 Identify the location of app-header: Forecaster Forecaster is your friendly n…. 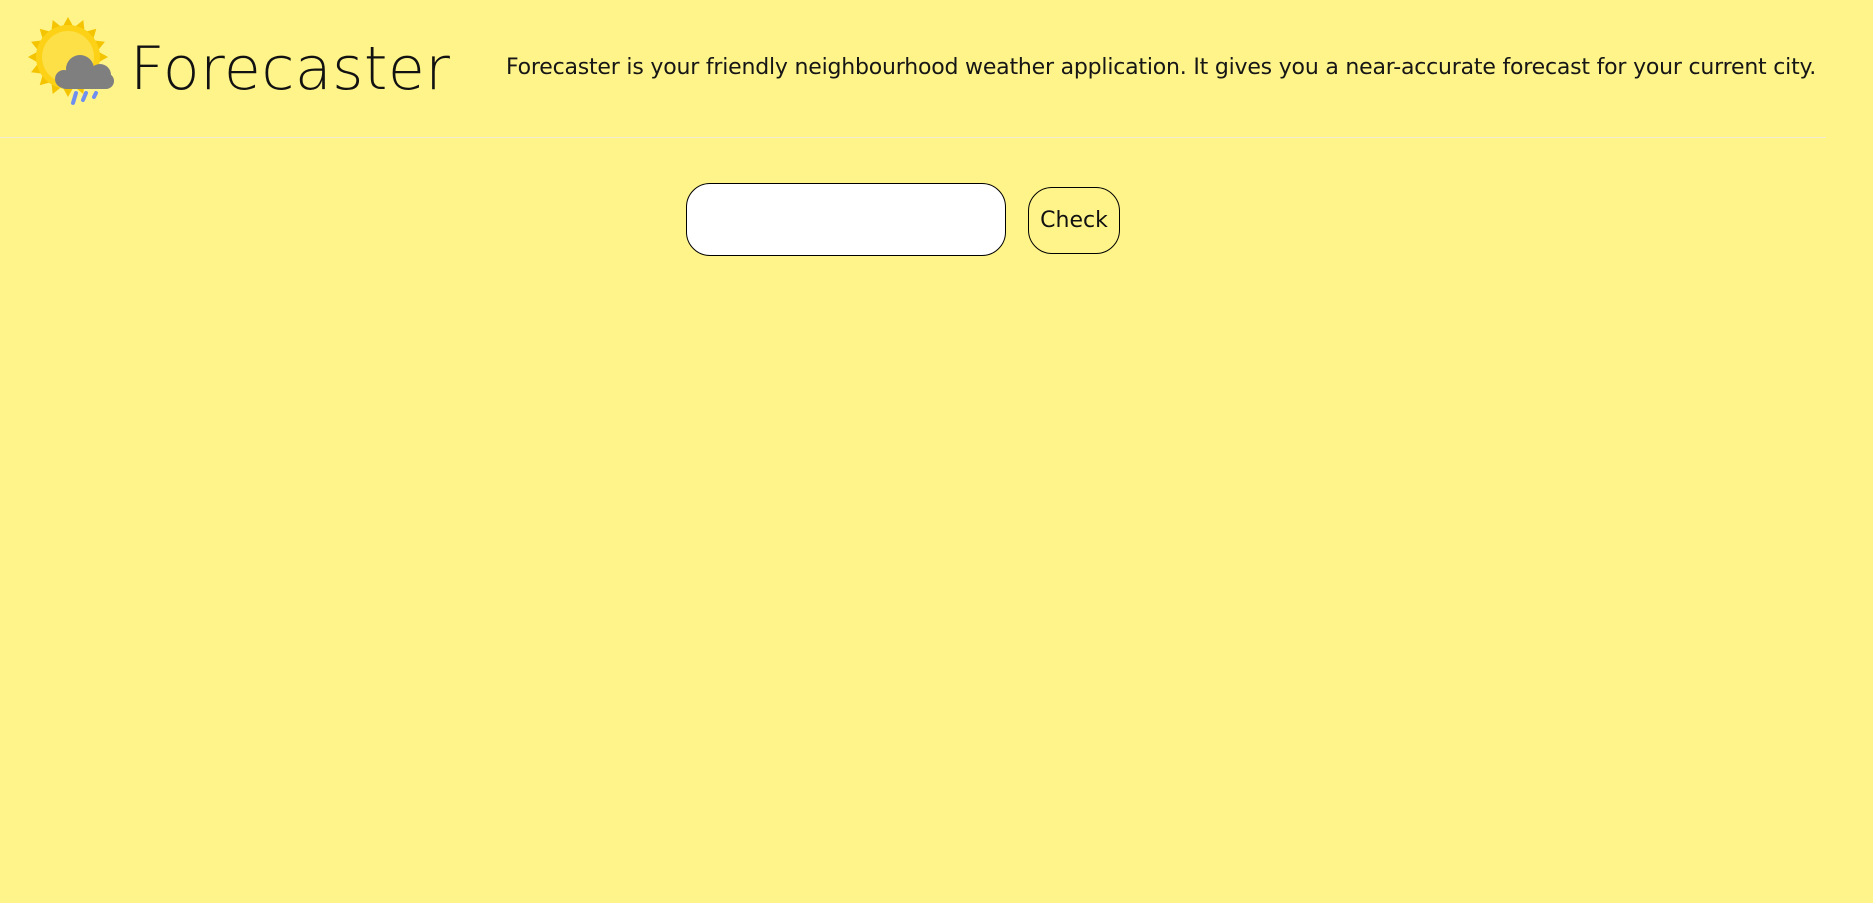
(913, 69).